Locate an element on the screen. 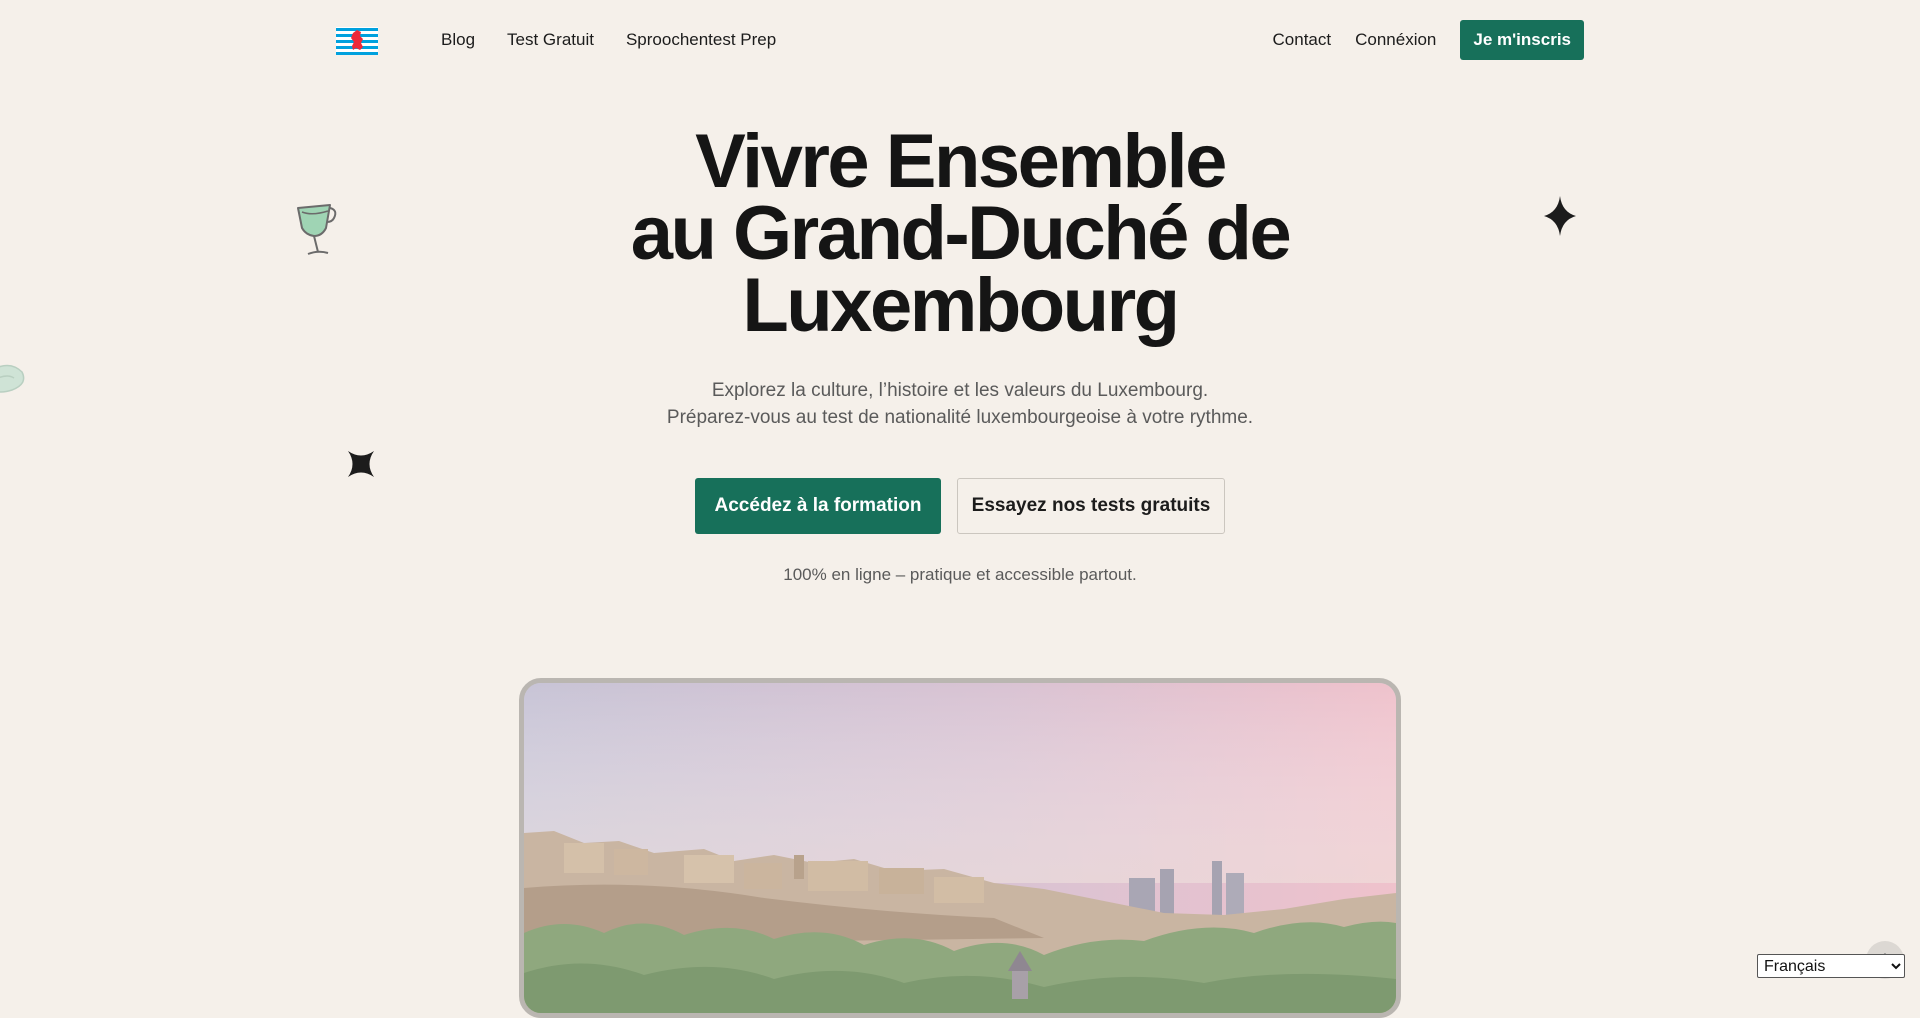 The image size is (1920, 1018). hero-title-line: Luxembourg is located at coordinates (961, 305).